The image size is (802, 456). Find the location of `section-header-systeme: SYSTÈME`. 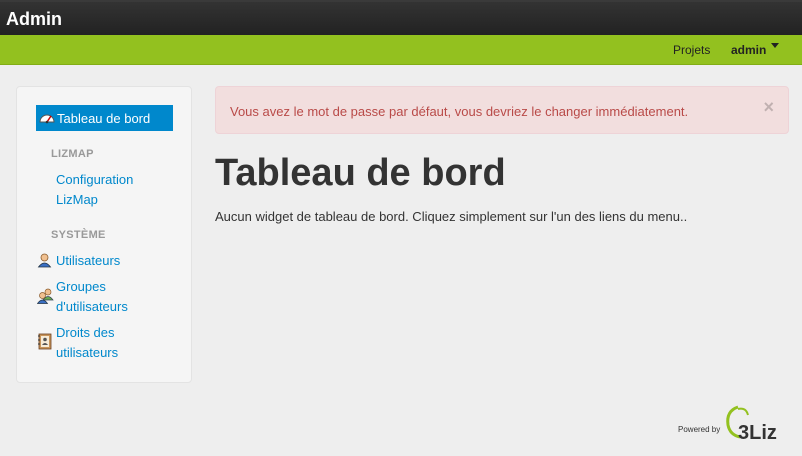

section-header-systeme: SYSTÈME is located at coordinates (78, 235).